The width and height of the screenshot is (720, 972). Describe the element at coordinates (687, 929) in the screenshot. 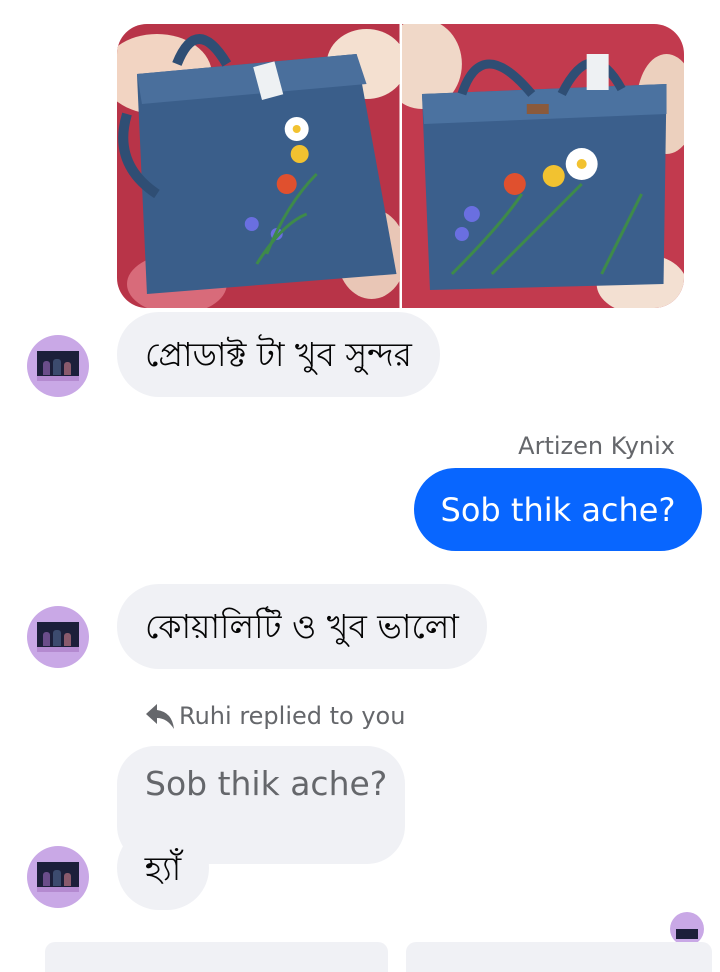

I see `seen-avatar` at that location.